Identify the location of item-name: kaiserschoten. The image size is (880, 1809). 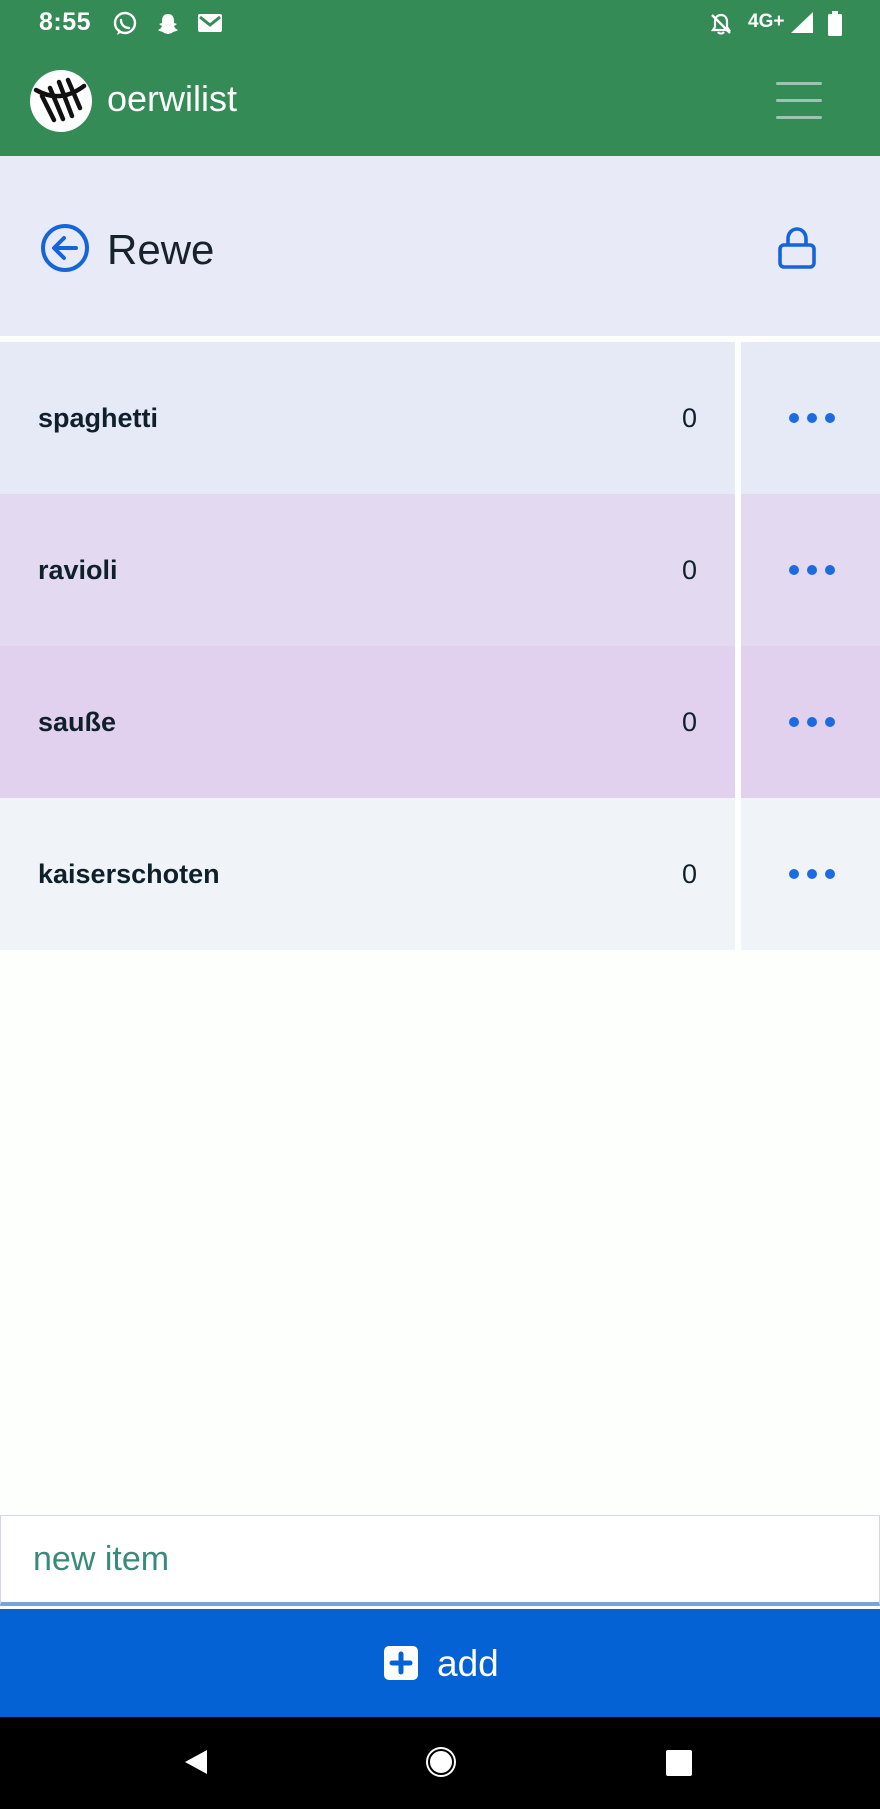
(129, 874).